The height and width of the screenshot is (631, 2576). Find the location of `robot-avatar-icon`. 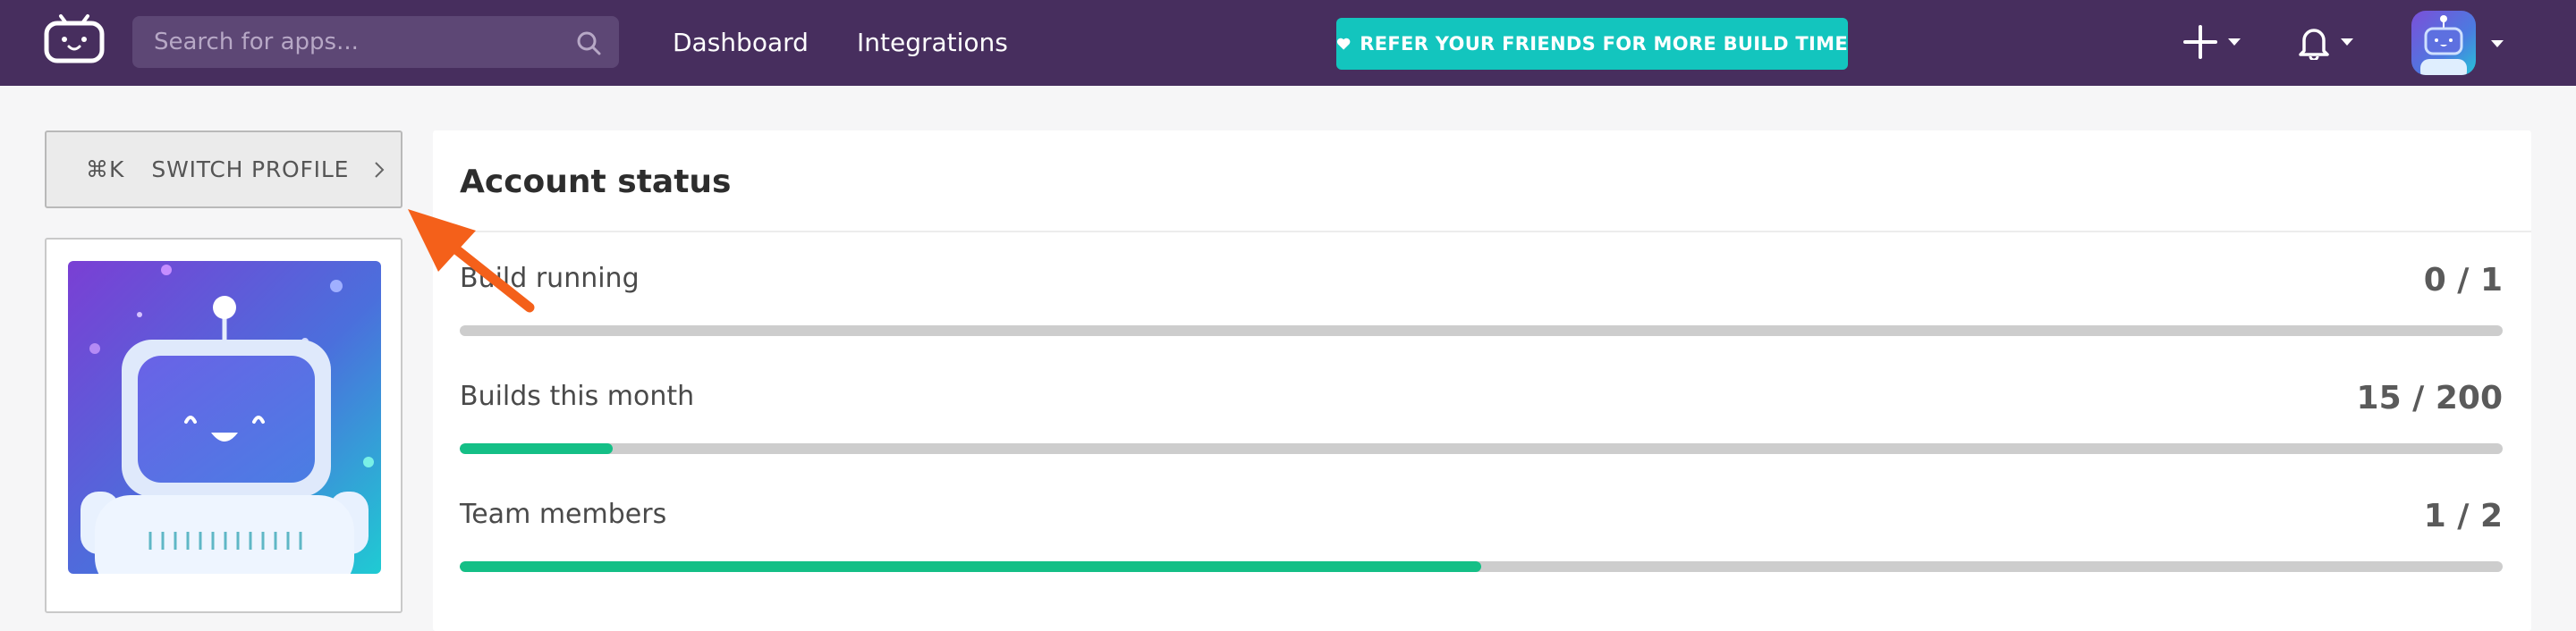

robot-avatar-icon is located at coordinates (2443, 45).